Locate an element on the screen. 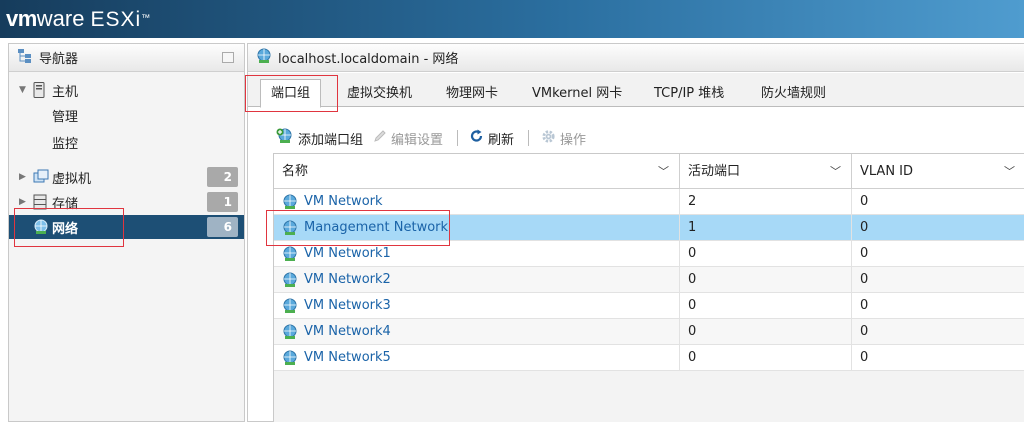  port-group-name-cell: Management Network is located at coordinates (477, 228).